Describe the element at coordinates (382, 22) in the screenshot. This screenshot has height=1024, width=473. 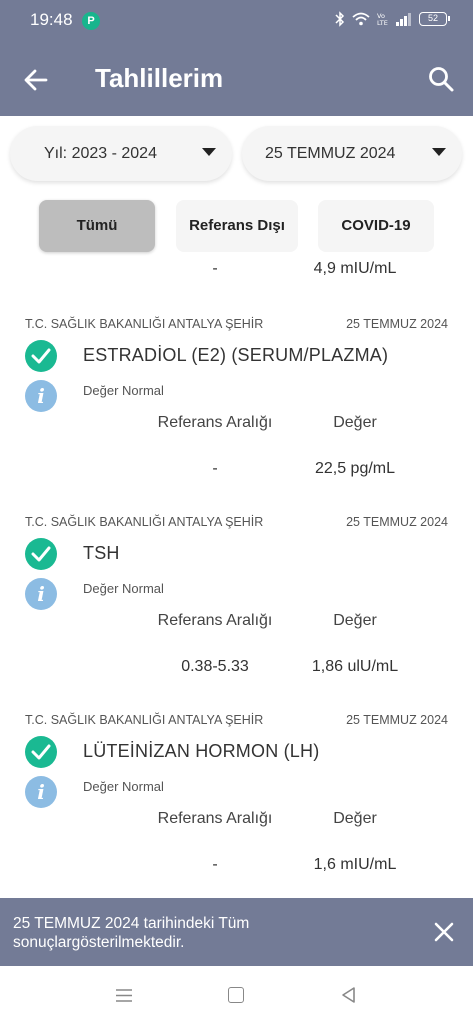
I see `svg-text: LTE` at that location.